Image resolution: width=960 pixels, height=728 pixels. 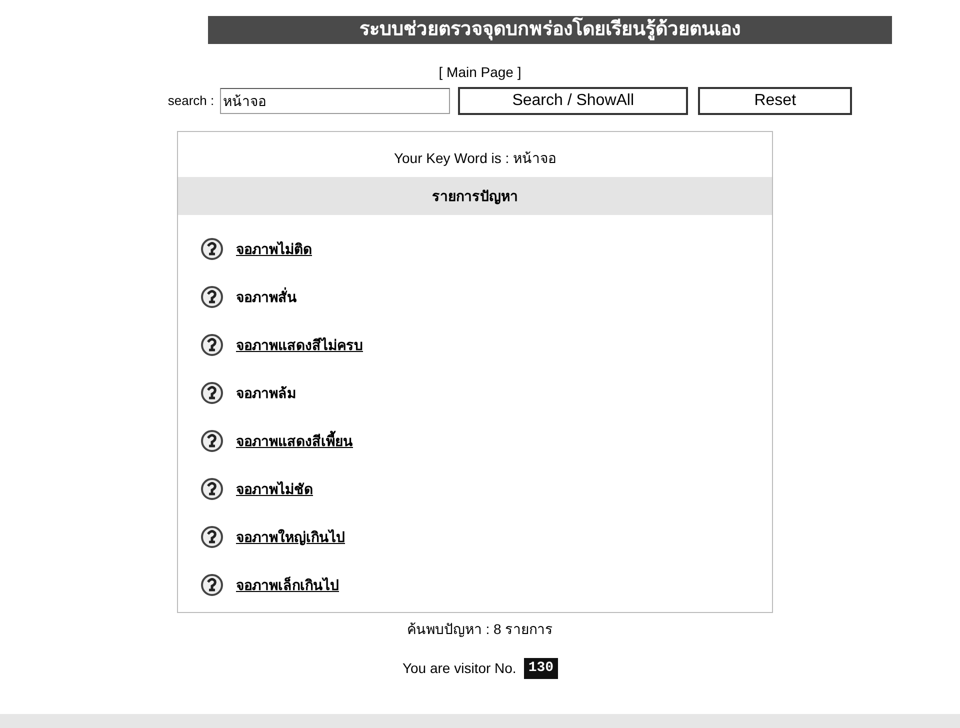 I want to click on list-header-text: รายการปัญหา, so click(x=475, y=196).